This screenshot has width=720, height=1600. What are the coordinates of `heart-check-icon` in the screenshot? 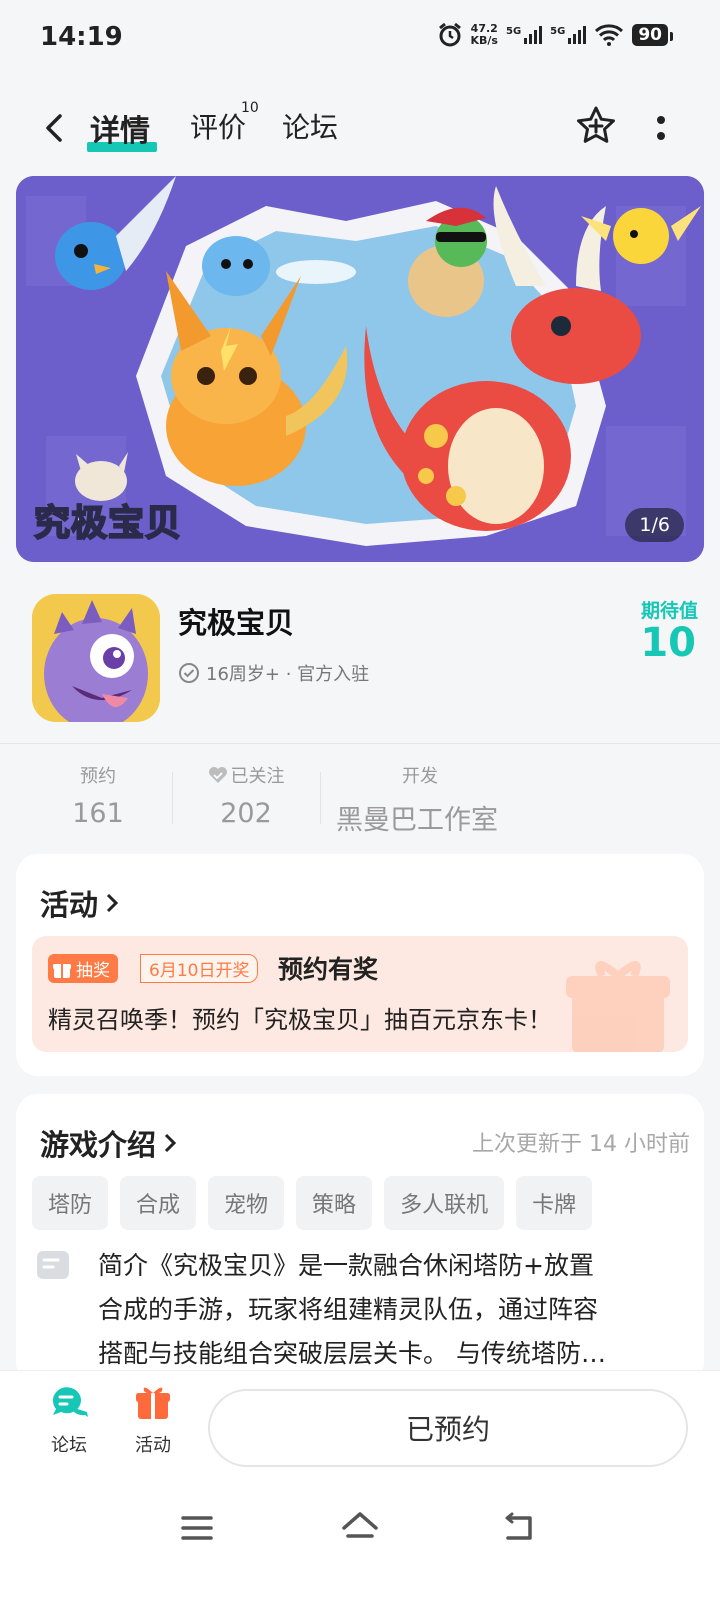 It's located at (217, 775).